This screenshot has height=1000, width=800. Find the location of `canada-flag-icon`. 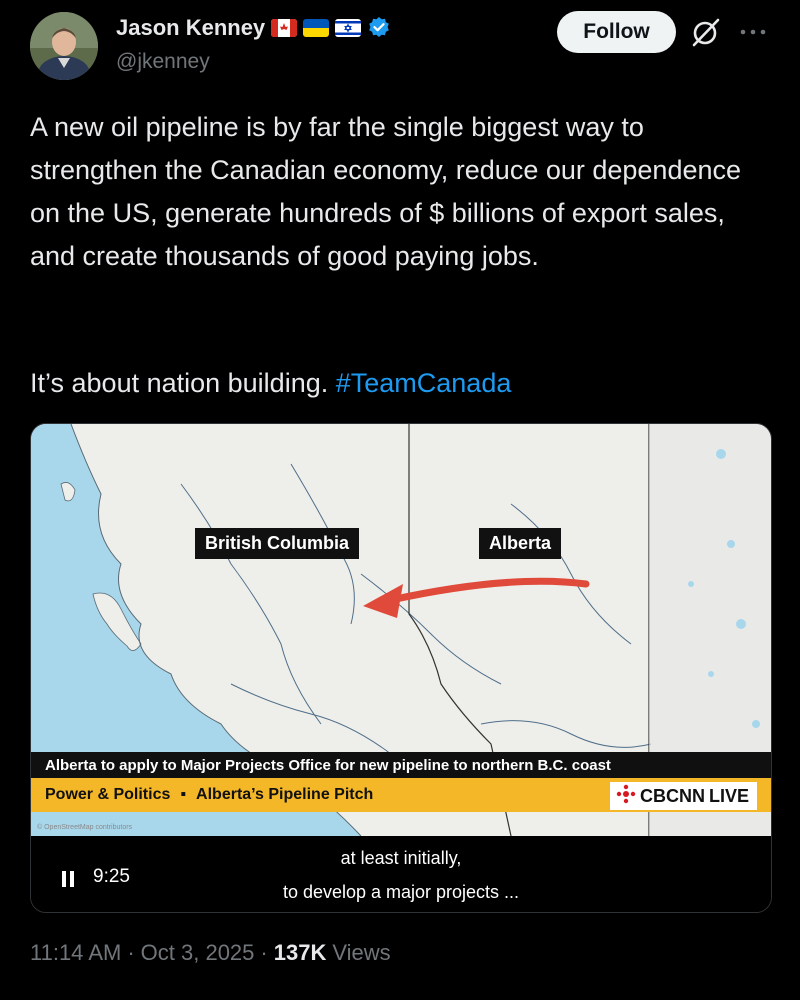

canada-flag-icon is located at coordinates (284, 28).